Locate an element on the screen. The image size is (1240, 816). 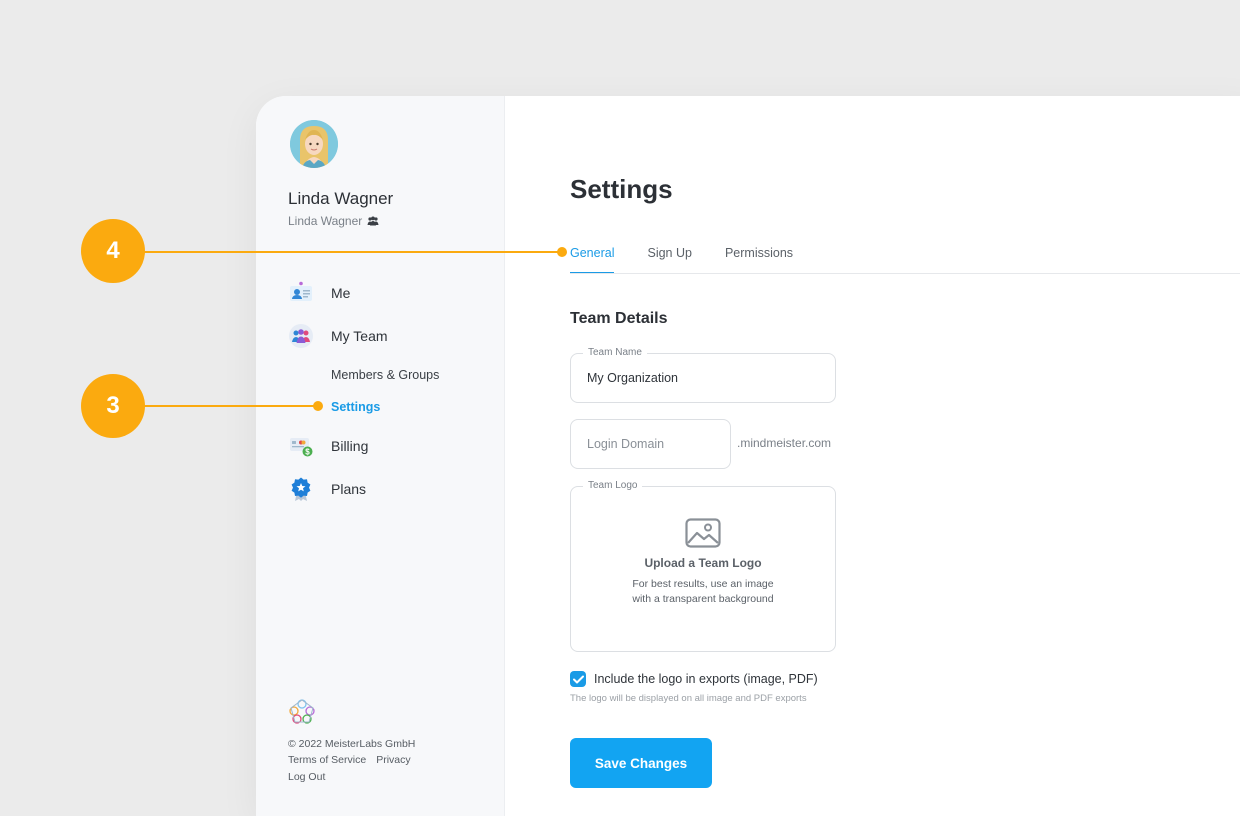
profile-card-icon is located at coordinates (301, 293).